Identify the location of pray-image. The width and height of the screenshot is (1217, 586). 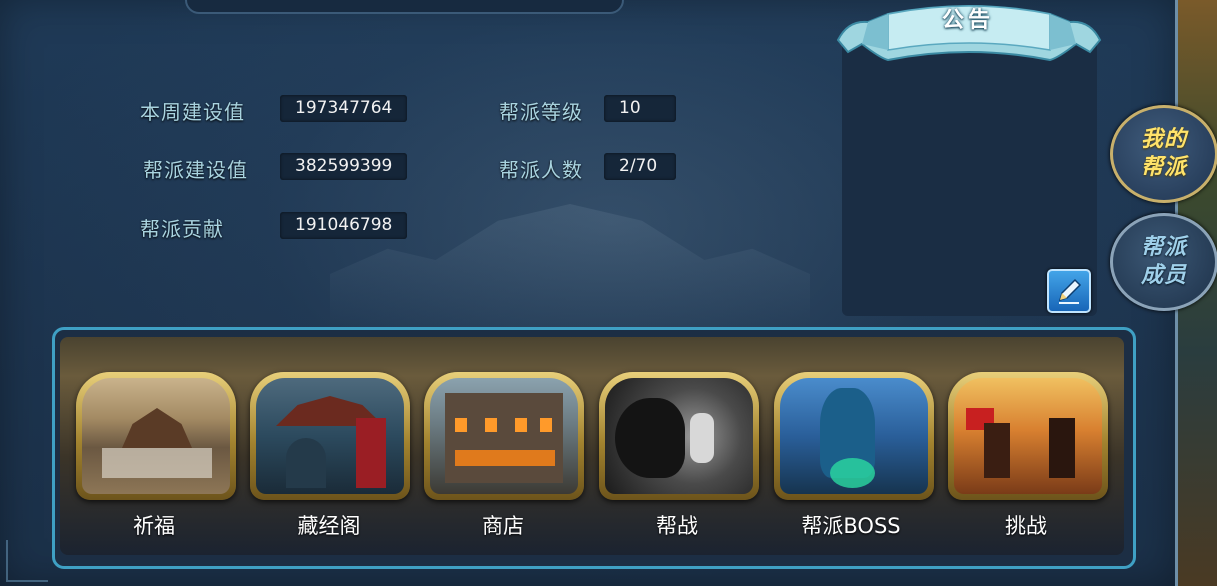
(156, 436).